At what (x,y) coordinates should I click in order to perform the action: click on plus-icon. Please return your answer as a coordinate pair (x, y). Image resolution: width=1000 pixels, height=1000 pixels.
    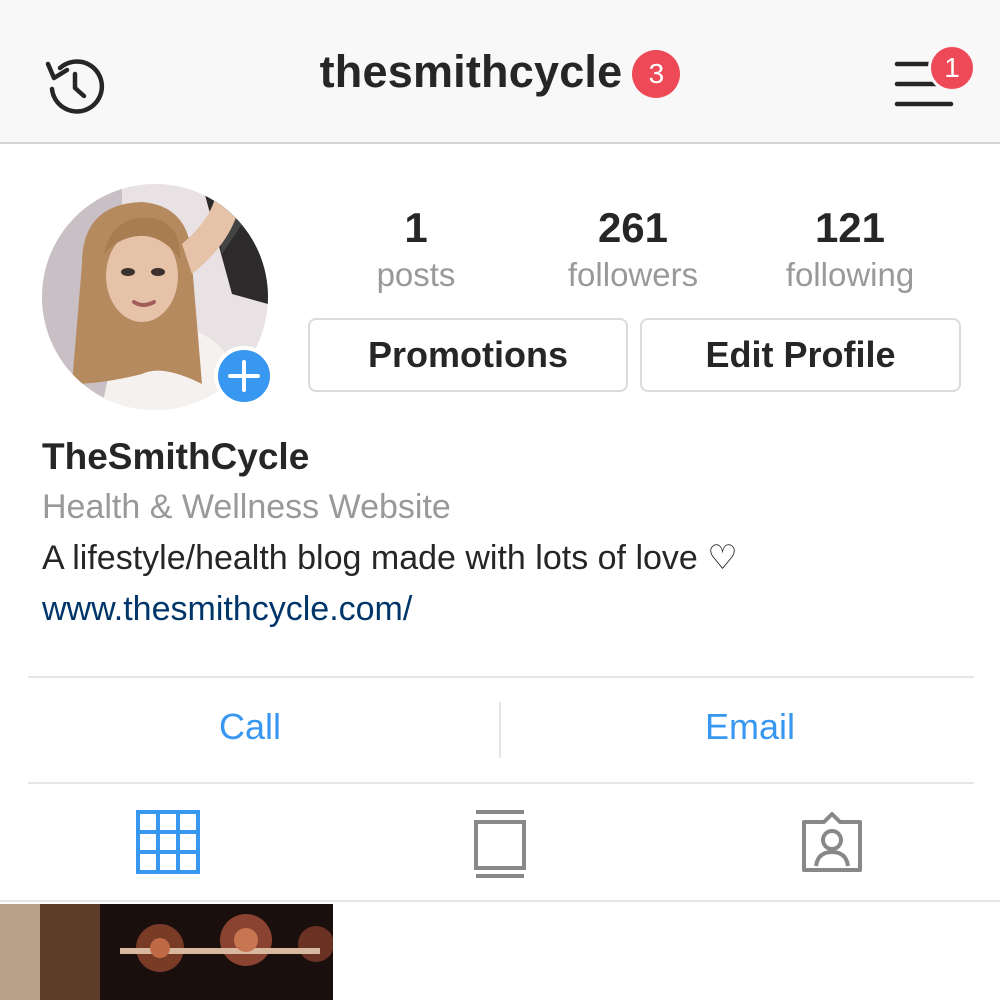
    Looking at the image, I should click on (244, 376).